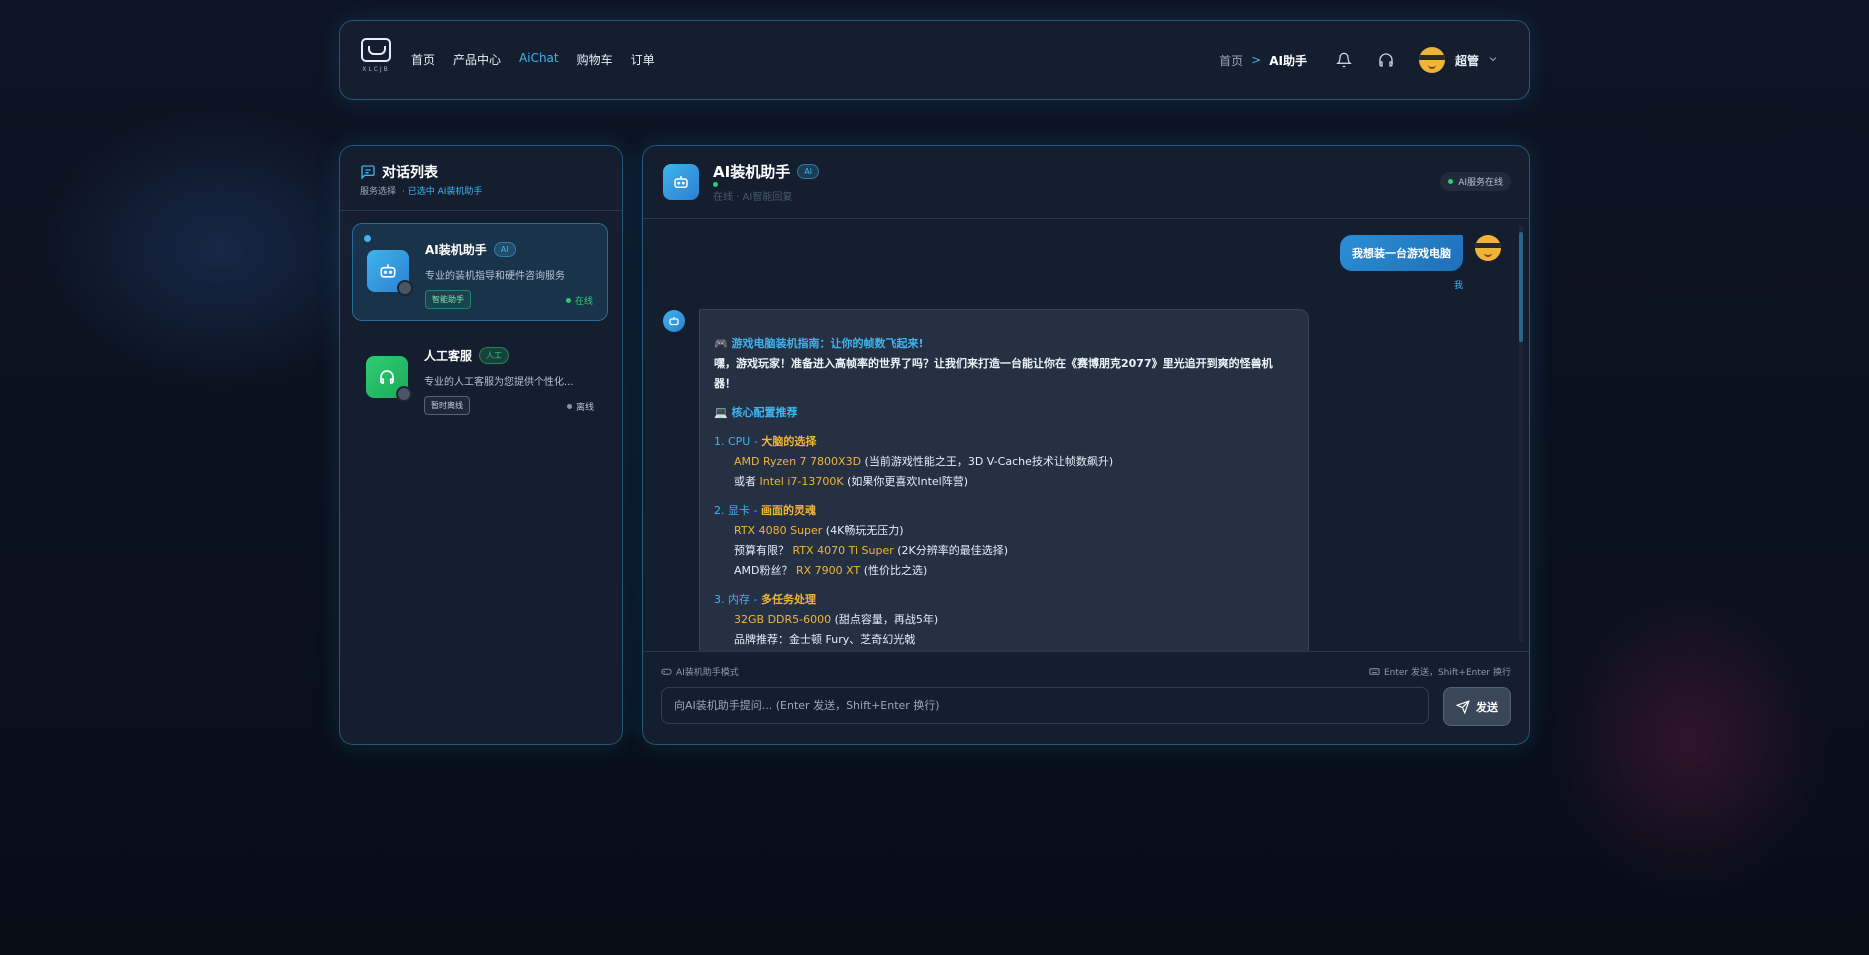  What do you see at coordinates (1004, 620) in the screenshot?
I see `config-line: 32GB DDR5-6000 (甜点容量，再战5年)` at bounding box center [1004, 620].